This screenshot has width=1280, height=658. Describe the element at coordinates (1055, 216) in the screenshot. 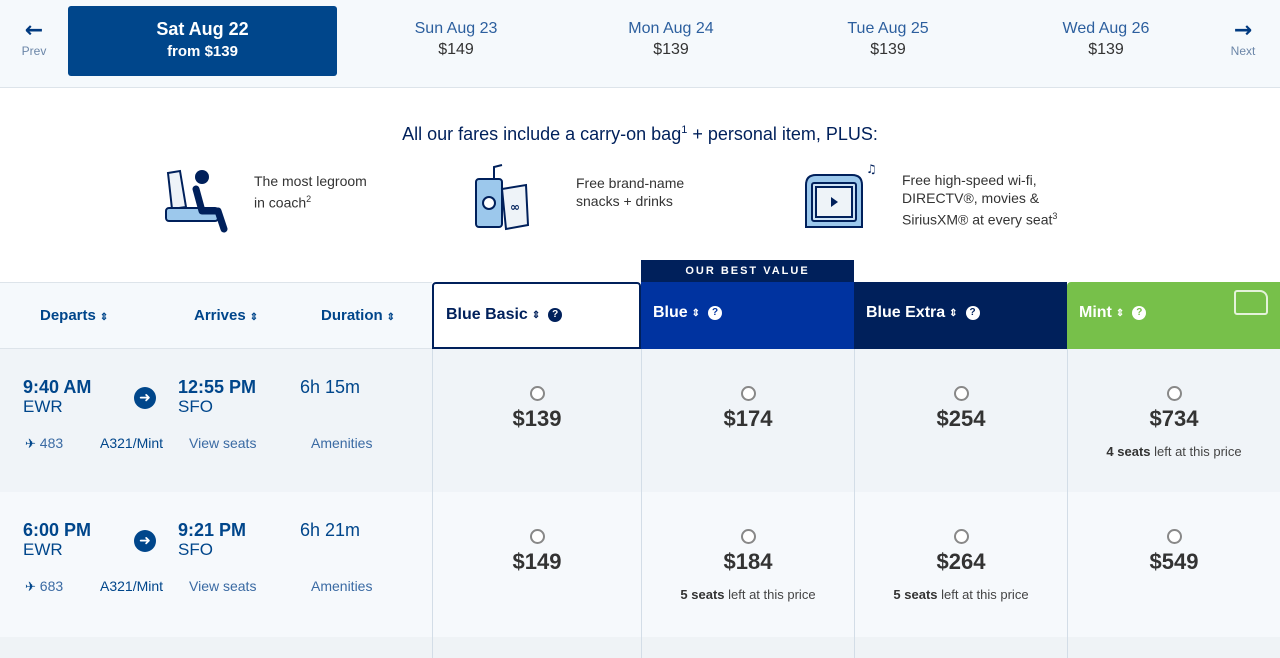

I see `footnote-3: 3` at that location.